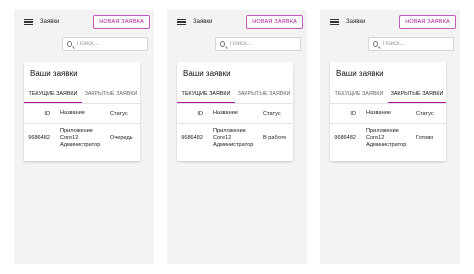 Image resolution: width=474 pixels, height=274 pixels. What do you see at coordinates (121, 138) in the screenshot?
I see `row-status: Очередь` at bounding box center [121, 138].